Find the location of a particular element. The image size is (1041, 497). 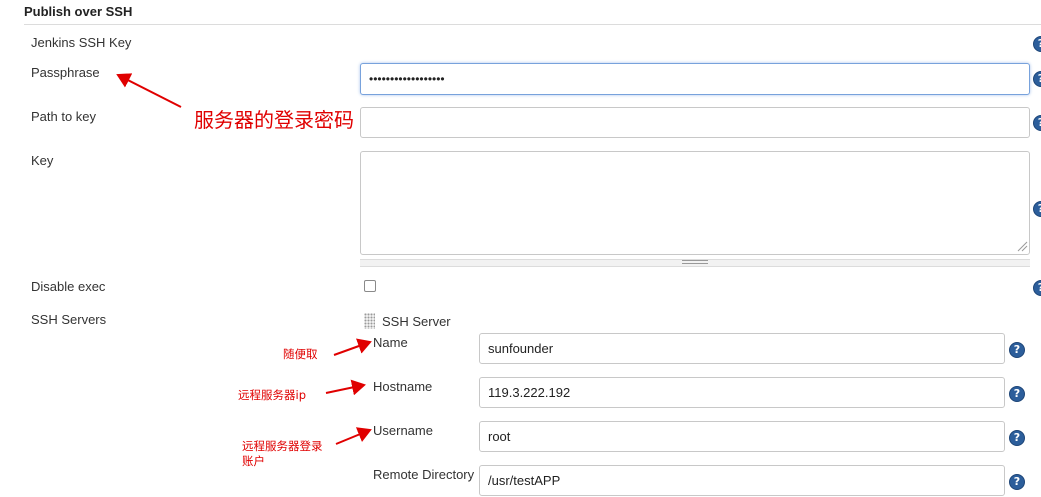

hostname-arrow-icon is located at coordinates (345, 387).